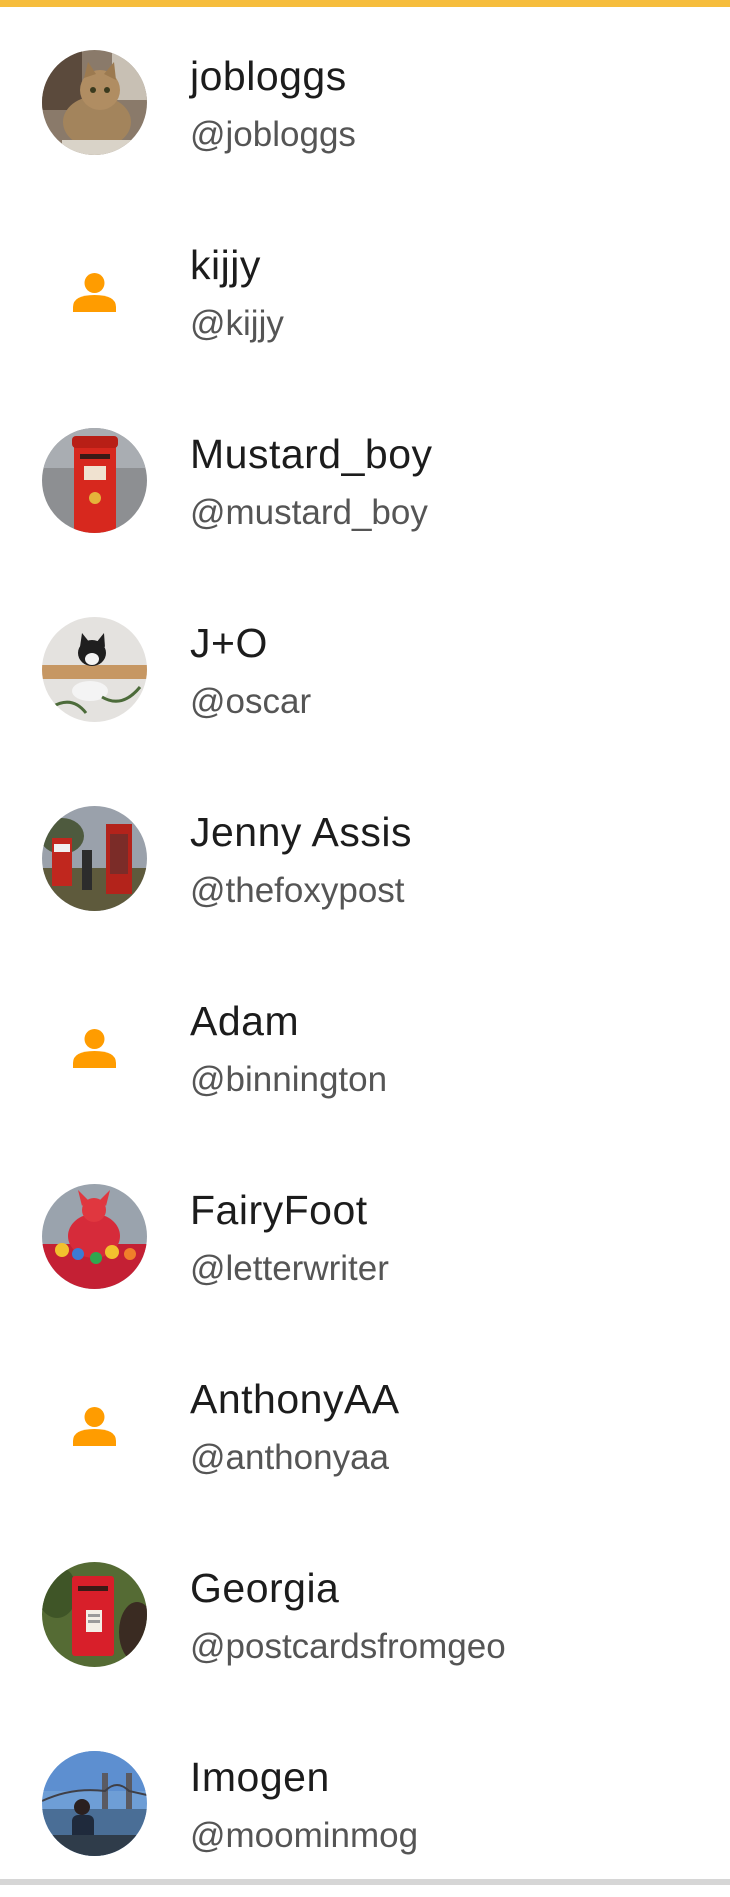 This screenshot has height=1897, width=730. What do you see at coordinates (279, 1210) in the screenshot?
I see `user-display-name: FairyFoot` at bounding box center [279, 1210].